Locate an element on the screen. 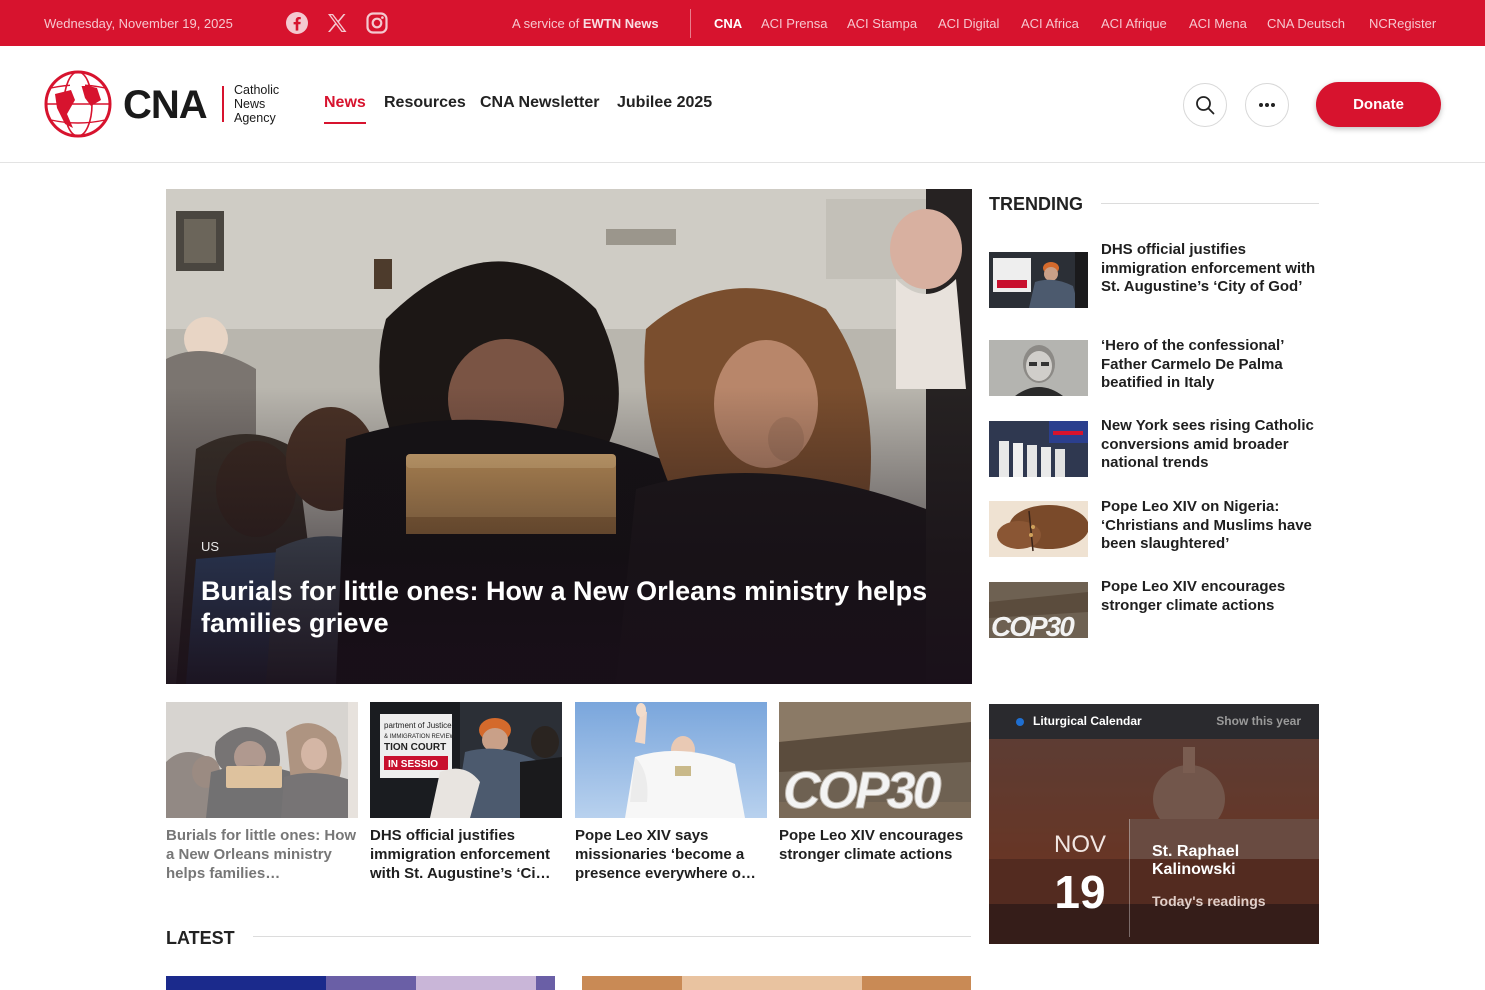  nav-resources: Resources is located at coordinates (425, 103).